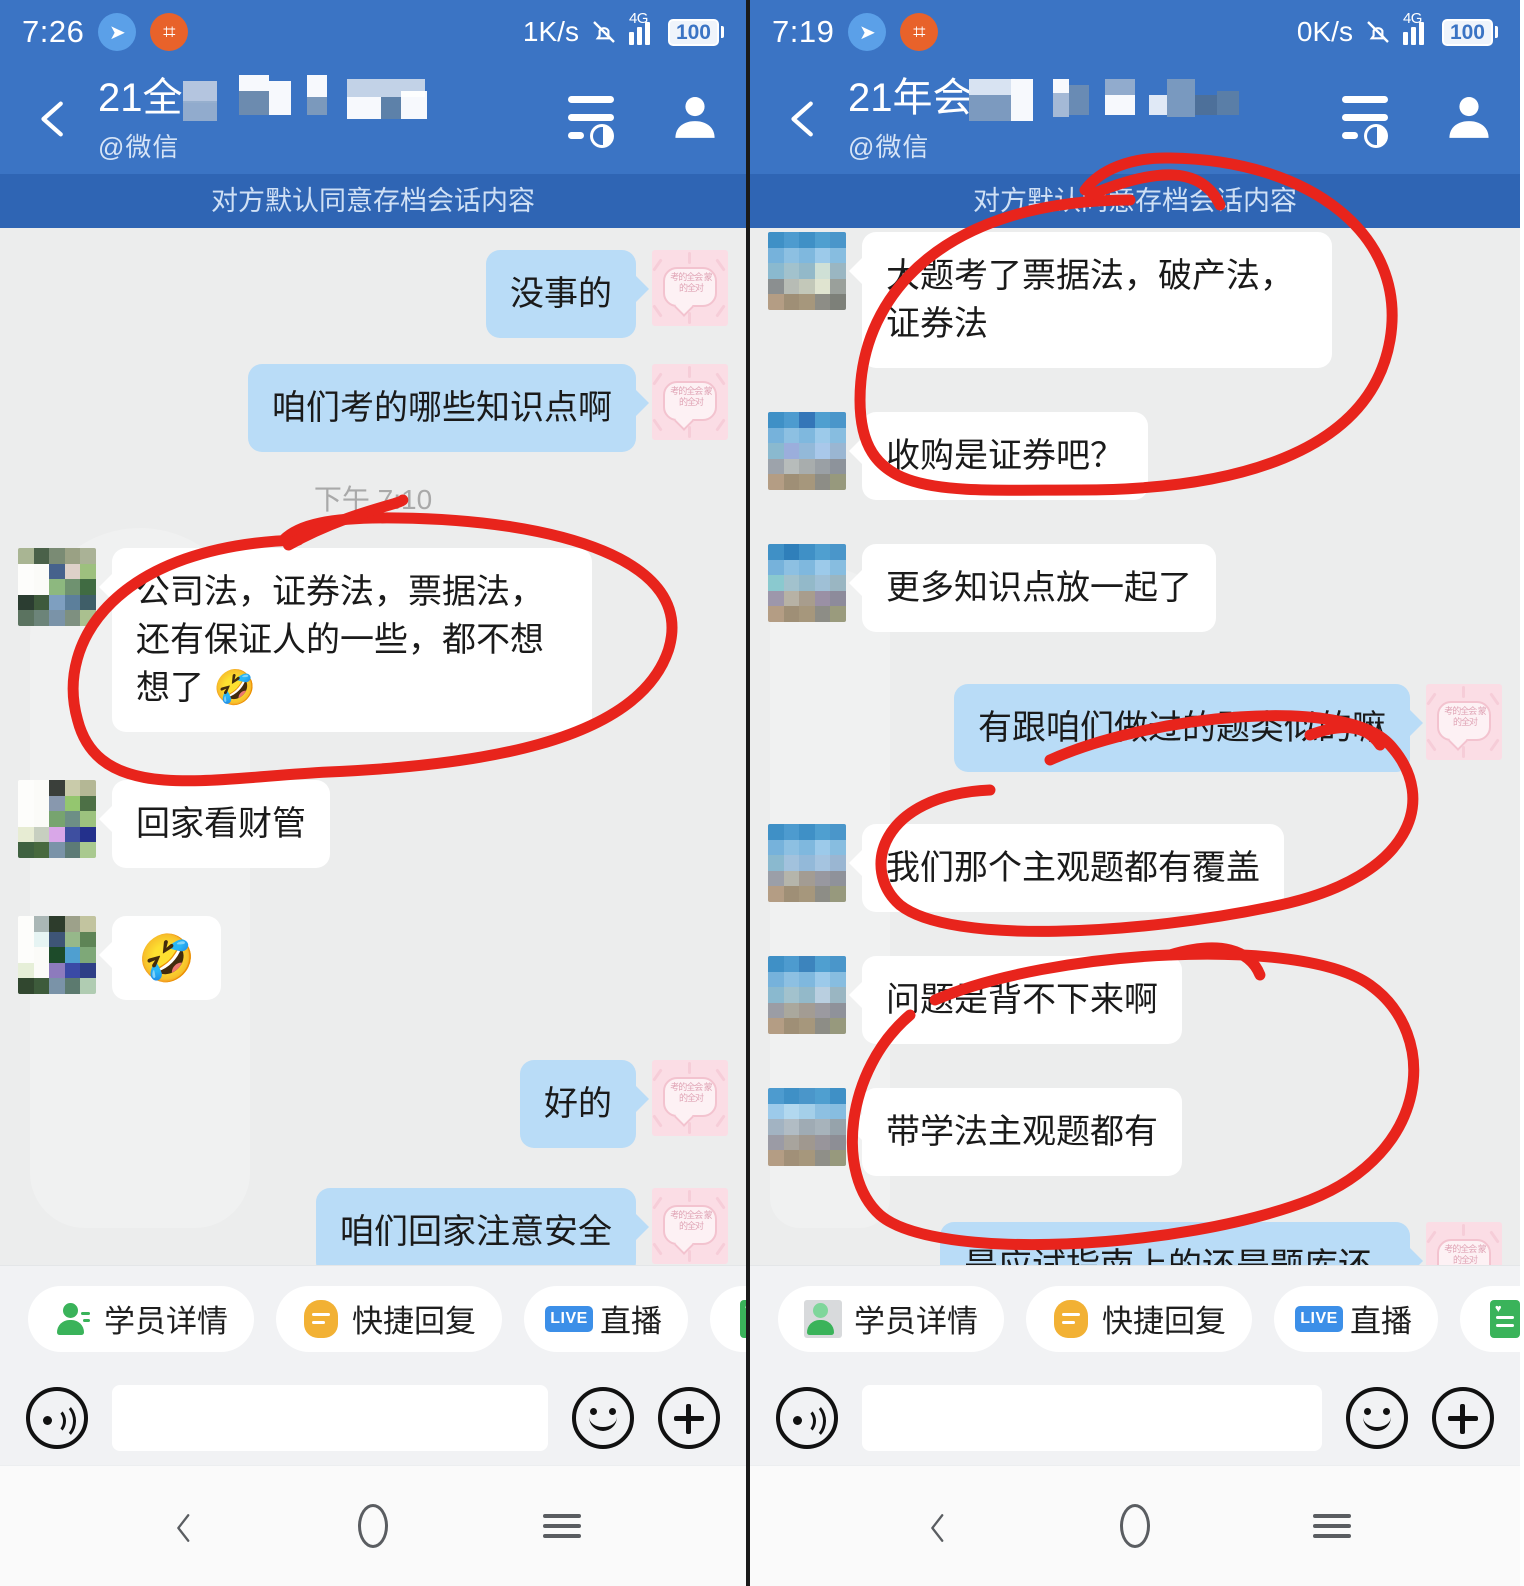 The image size is (1524, 1586). Describe the element at coordinates (691, 1220) in the screenshot. I see `sticker-text: 考的全会 蒙的全对` at that location.